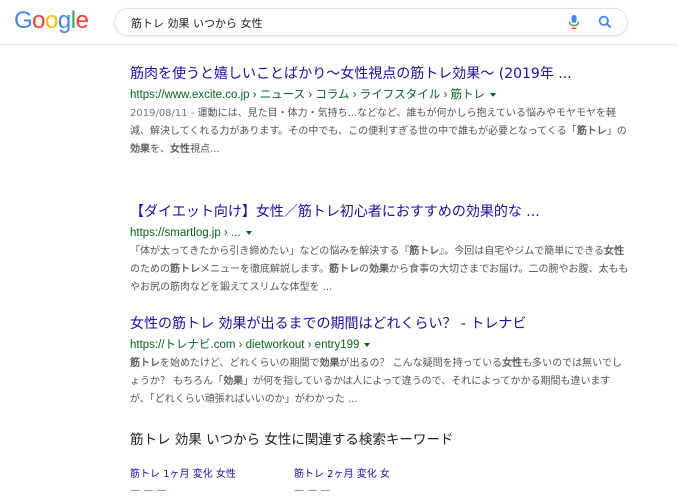  What do you see at coordinates (342, 472) in the screenshot?
I see `related-search-link: 筋トレ 2ヶ月 変化 女` at bounding box center [342, 472].